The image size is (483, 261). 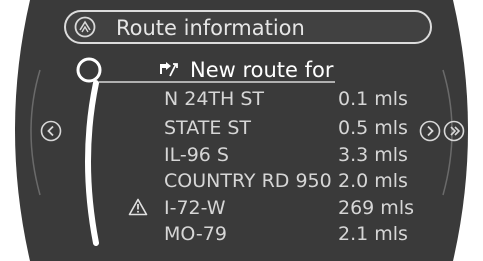 What do you see at coordinates (294, 128) in the screenshot?
I see `route-row: STATE ST 0.5 mls` at bounding box center [294, 128].